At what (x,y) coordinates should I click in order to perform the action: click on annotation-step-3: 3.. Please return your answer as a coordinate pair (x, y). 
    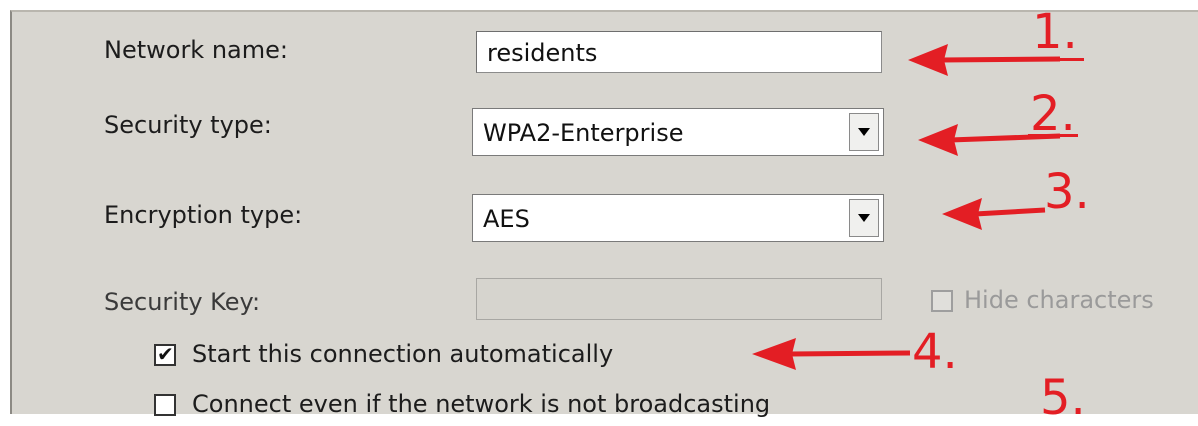
    Looking at the image, I should click on (1067, 192).